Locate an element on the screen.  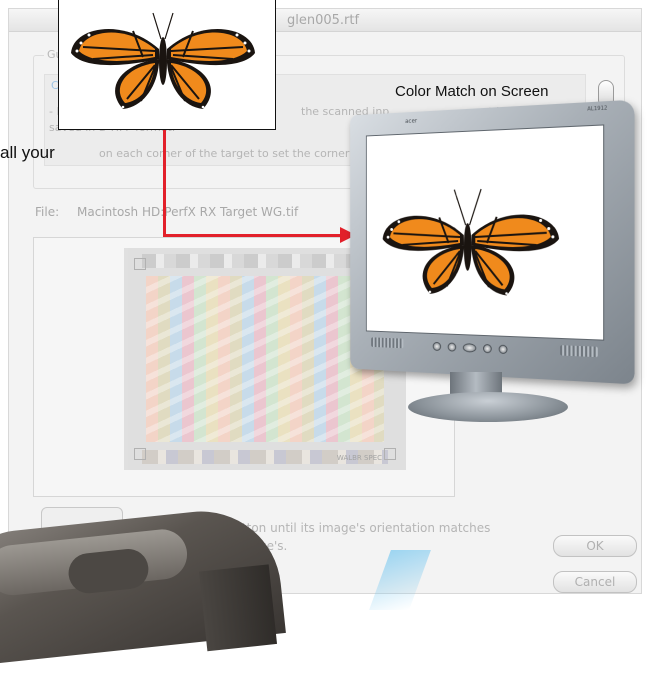
arrow-vertical-segment is located at coordinates (164, 182).